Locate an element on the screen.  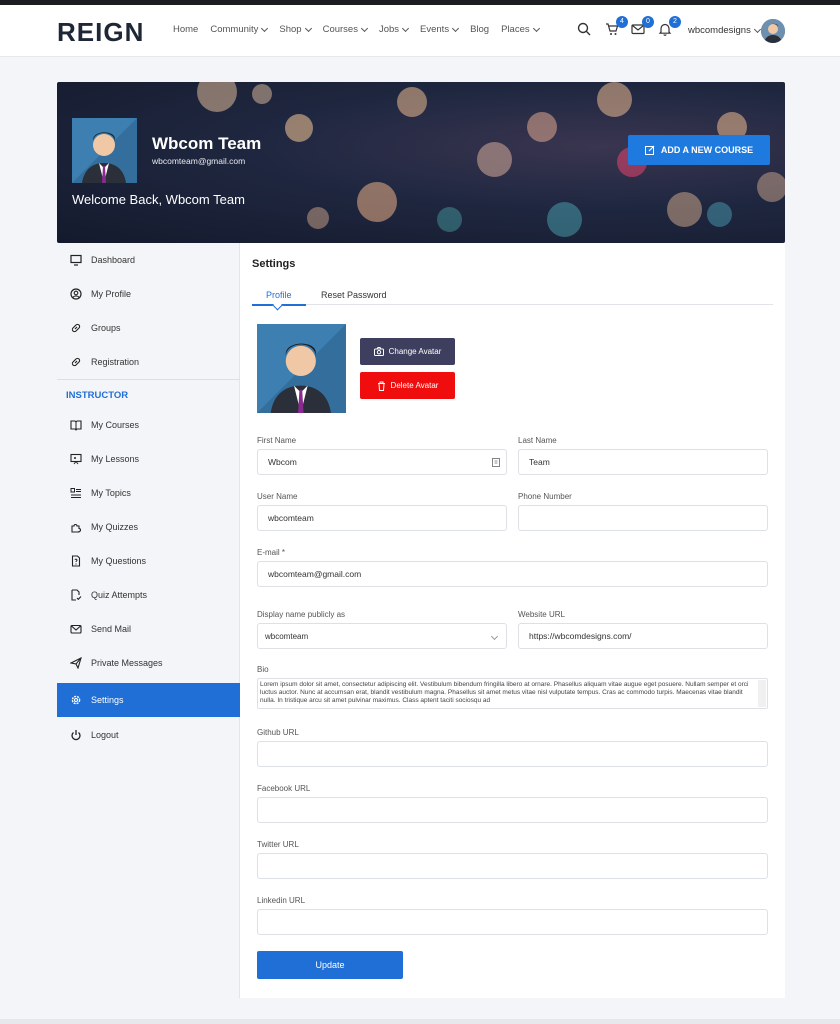
nav-places-label: Places is located at coordinates (515, 29).